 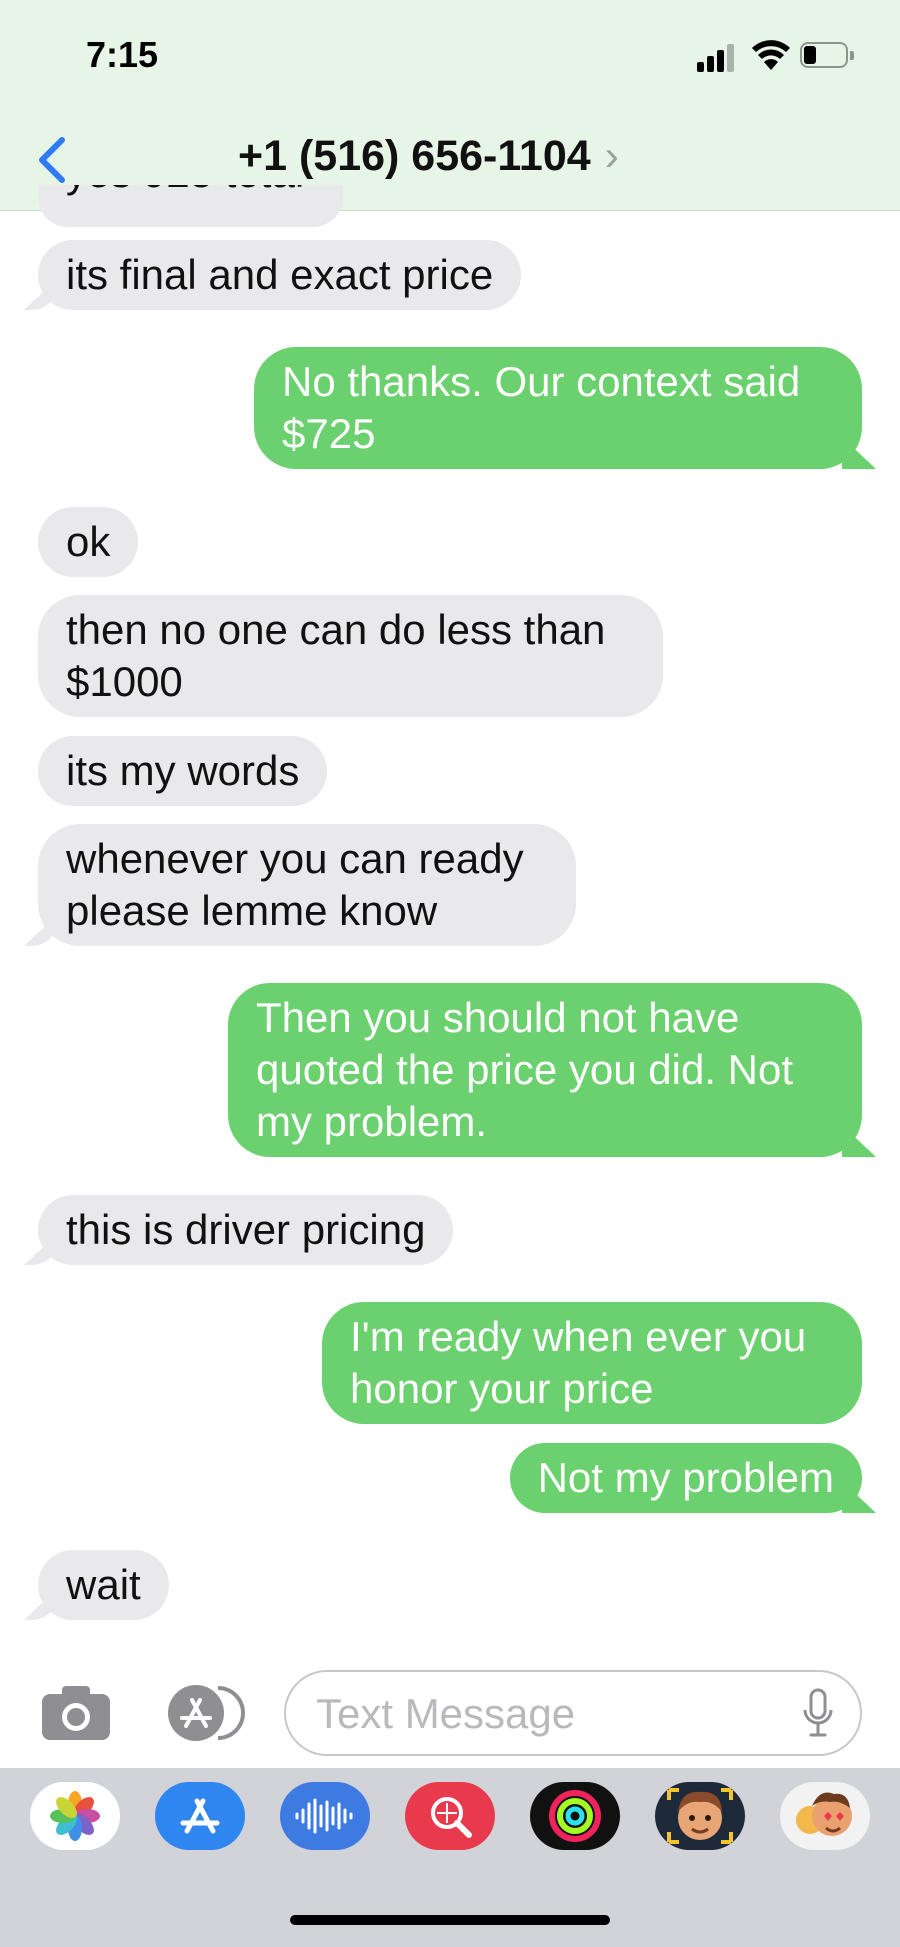 I want to click on message-input-container, so click(x=573, y=1713).